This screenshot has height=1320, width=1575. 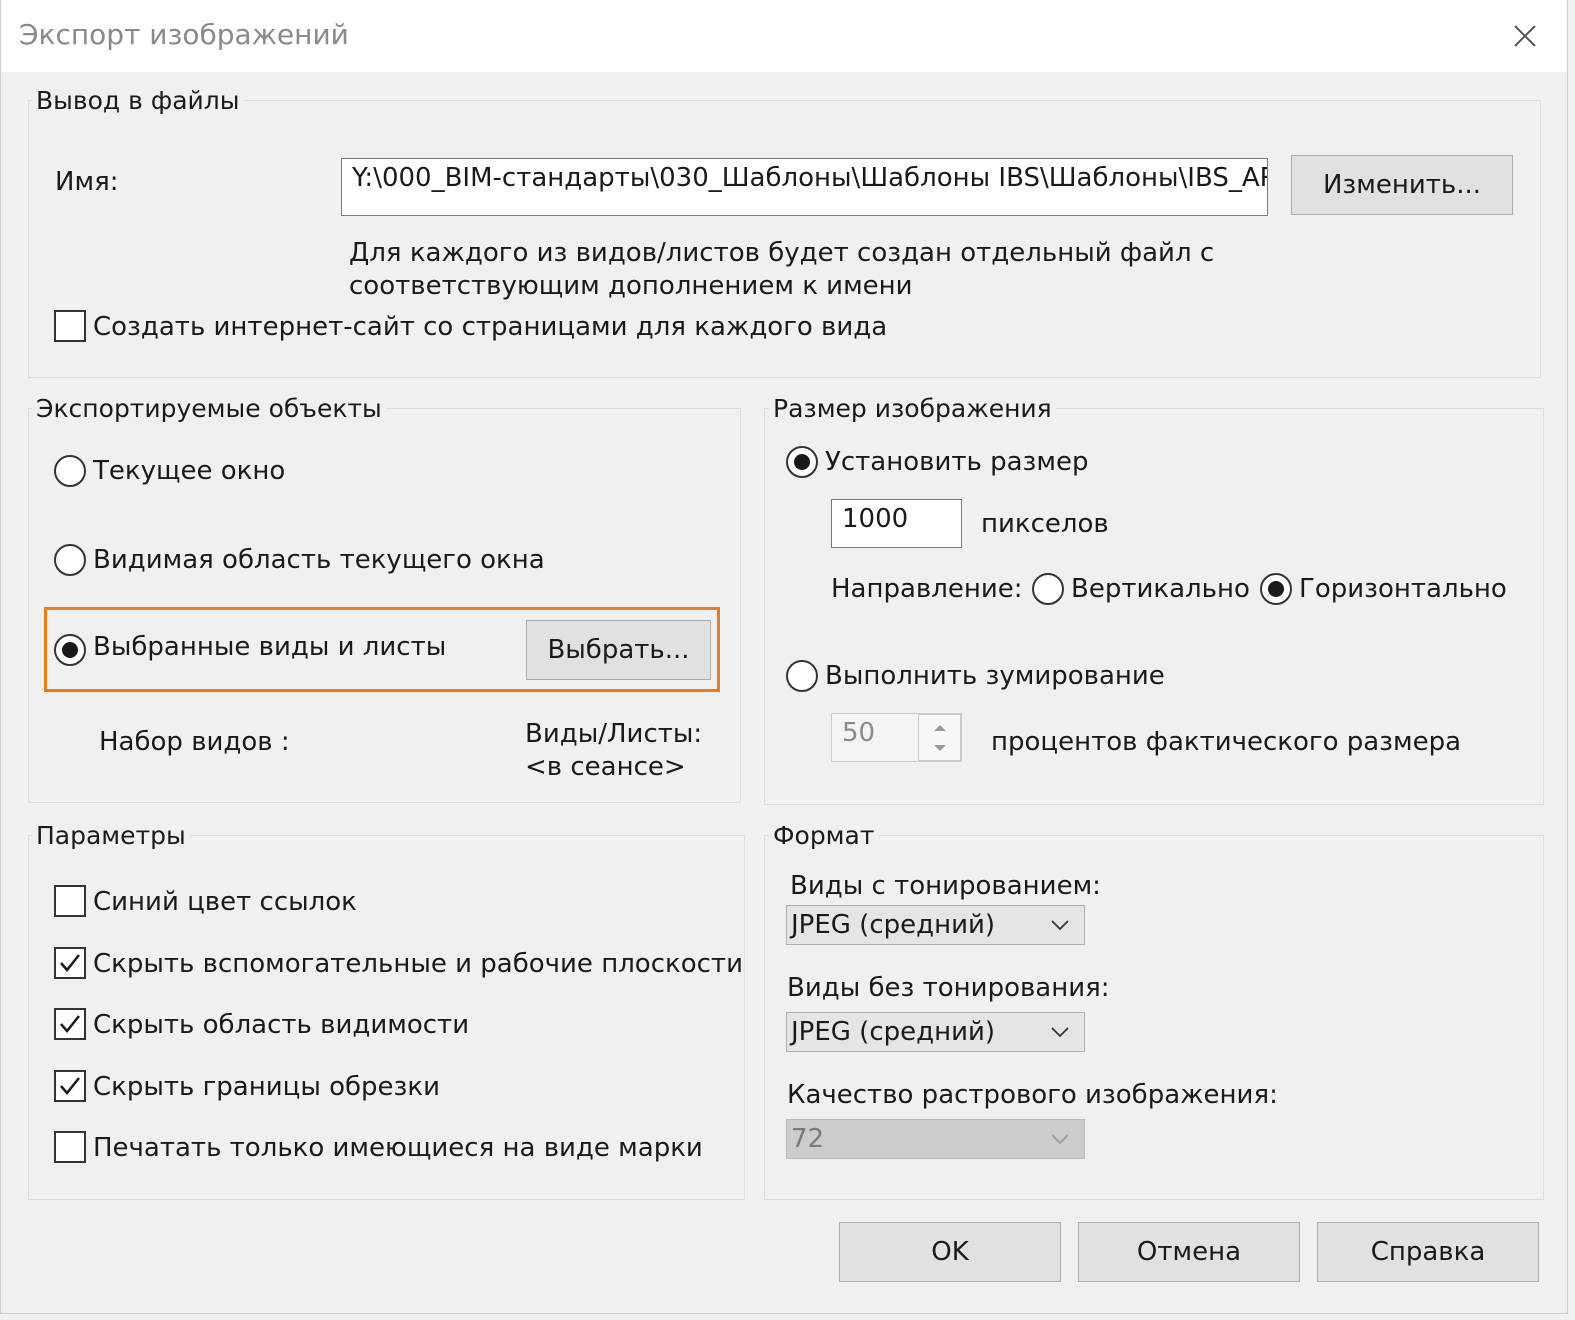 I want to click on checkbox-hide-crop-boundaries, so click(x=70, y=1086).